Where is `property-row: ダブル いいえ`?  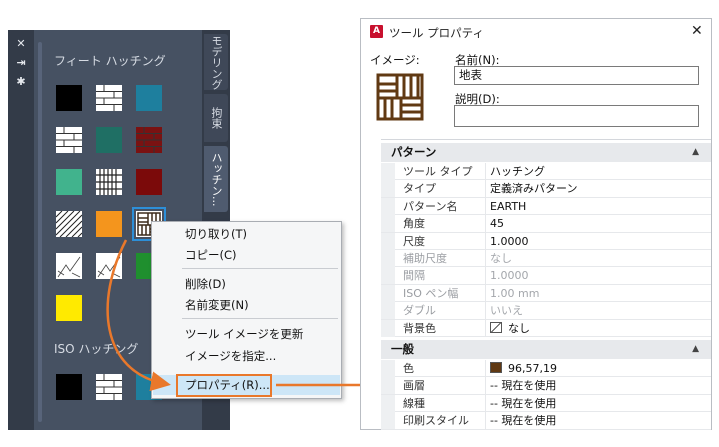
property-row: ダブル いいえ is located at coordinates (546, 311).